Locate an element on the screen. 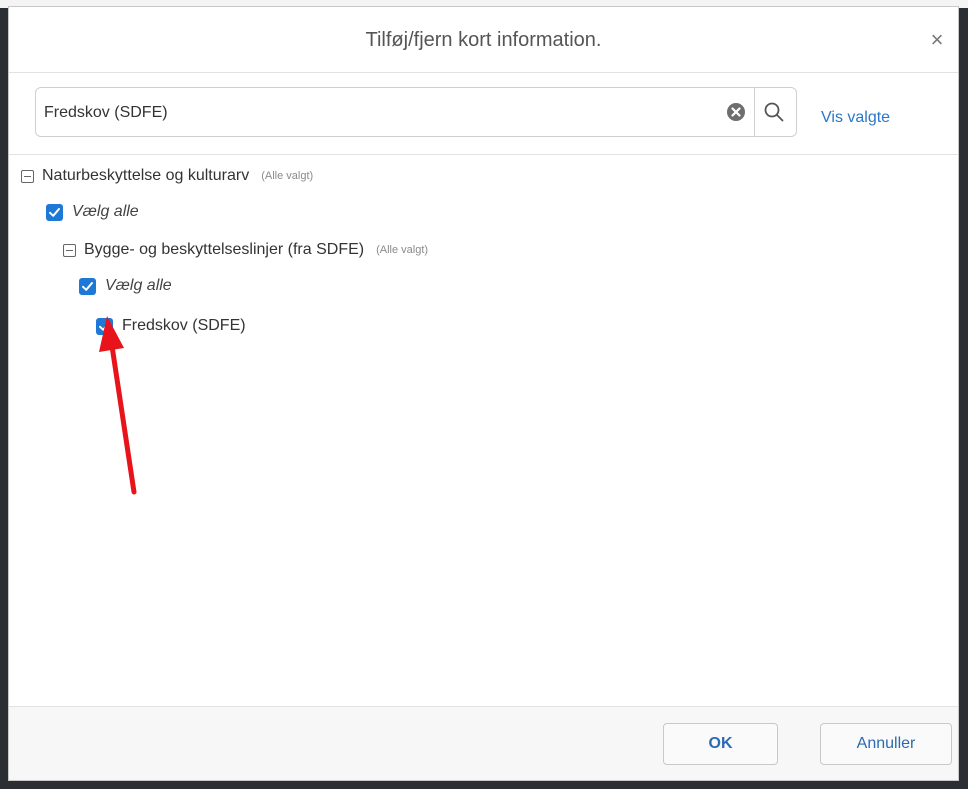 This screenshot has width=968, height=789. ok-button: OK is located at coordinates (720, 744).